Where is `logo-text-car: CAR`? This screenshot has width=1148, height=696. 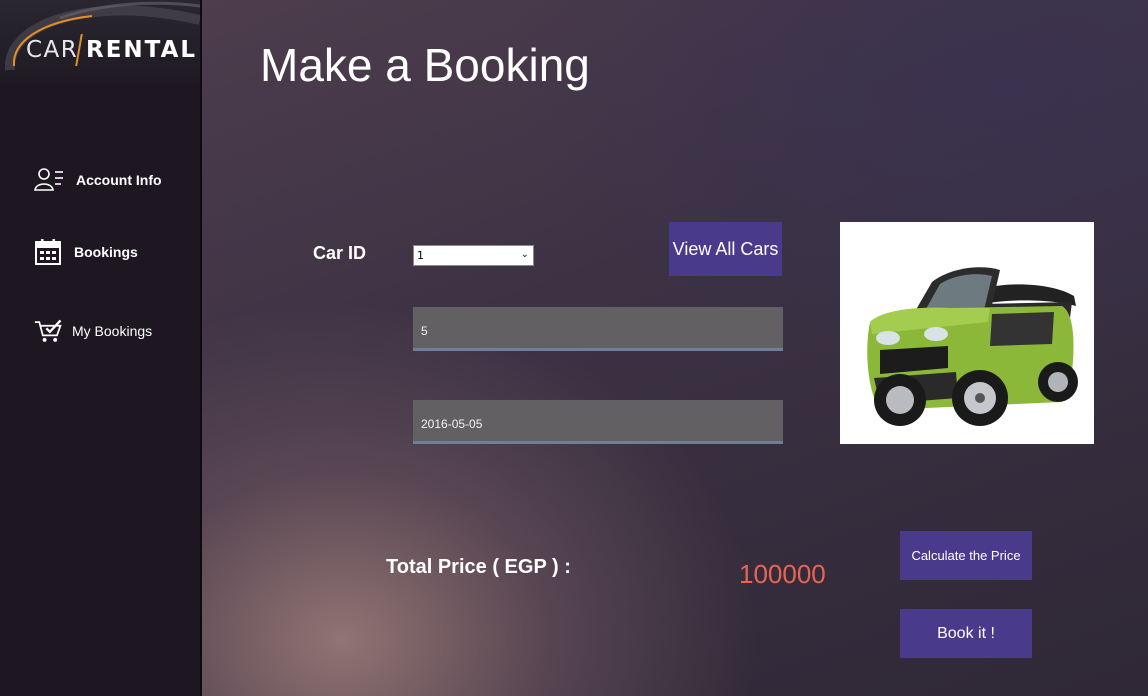
logo-text-car: CAR is located at coordinates (52, 50).